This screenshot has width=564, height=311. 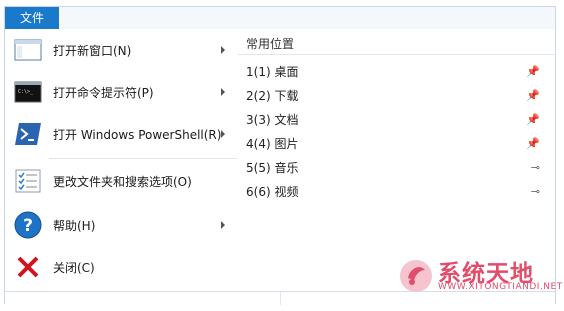 I want to click on status-cell, so click(x=143, y=298).